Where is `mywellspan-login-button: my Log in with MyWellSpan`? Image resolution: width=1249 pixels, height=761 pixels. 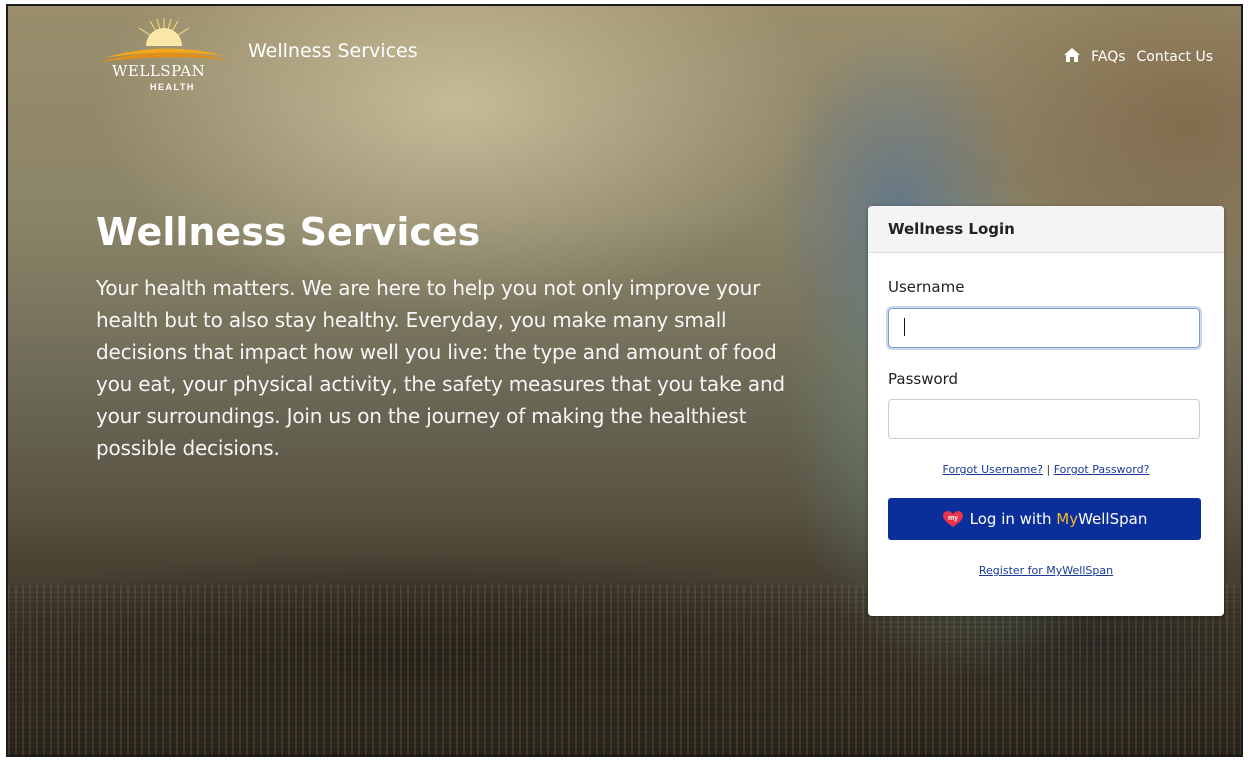 mywellspan-login-button: my Log in with MyWellSpan is located at coordinates (1044, 519).